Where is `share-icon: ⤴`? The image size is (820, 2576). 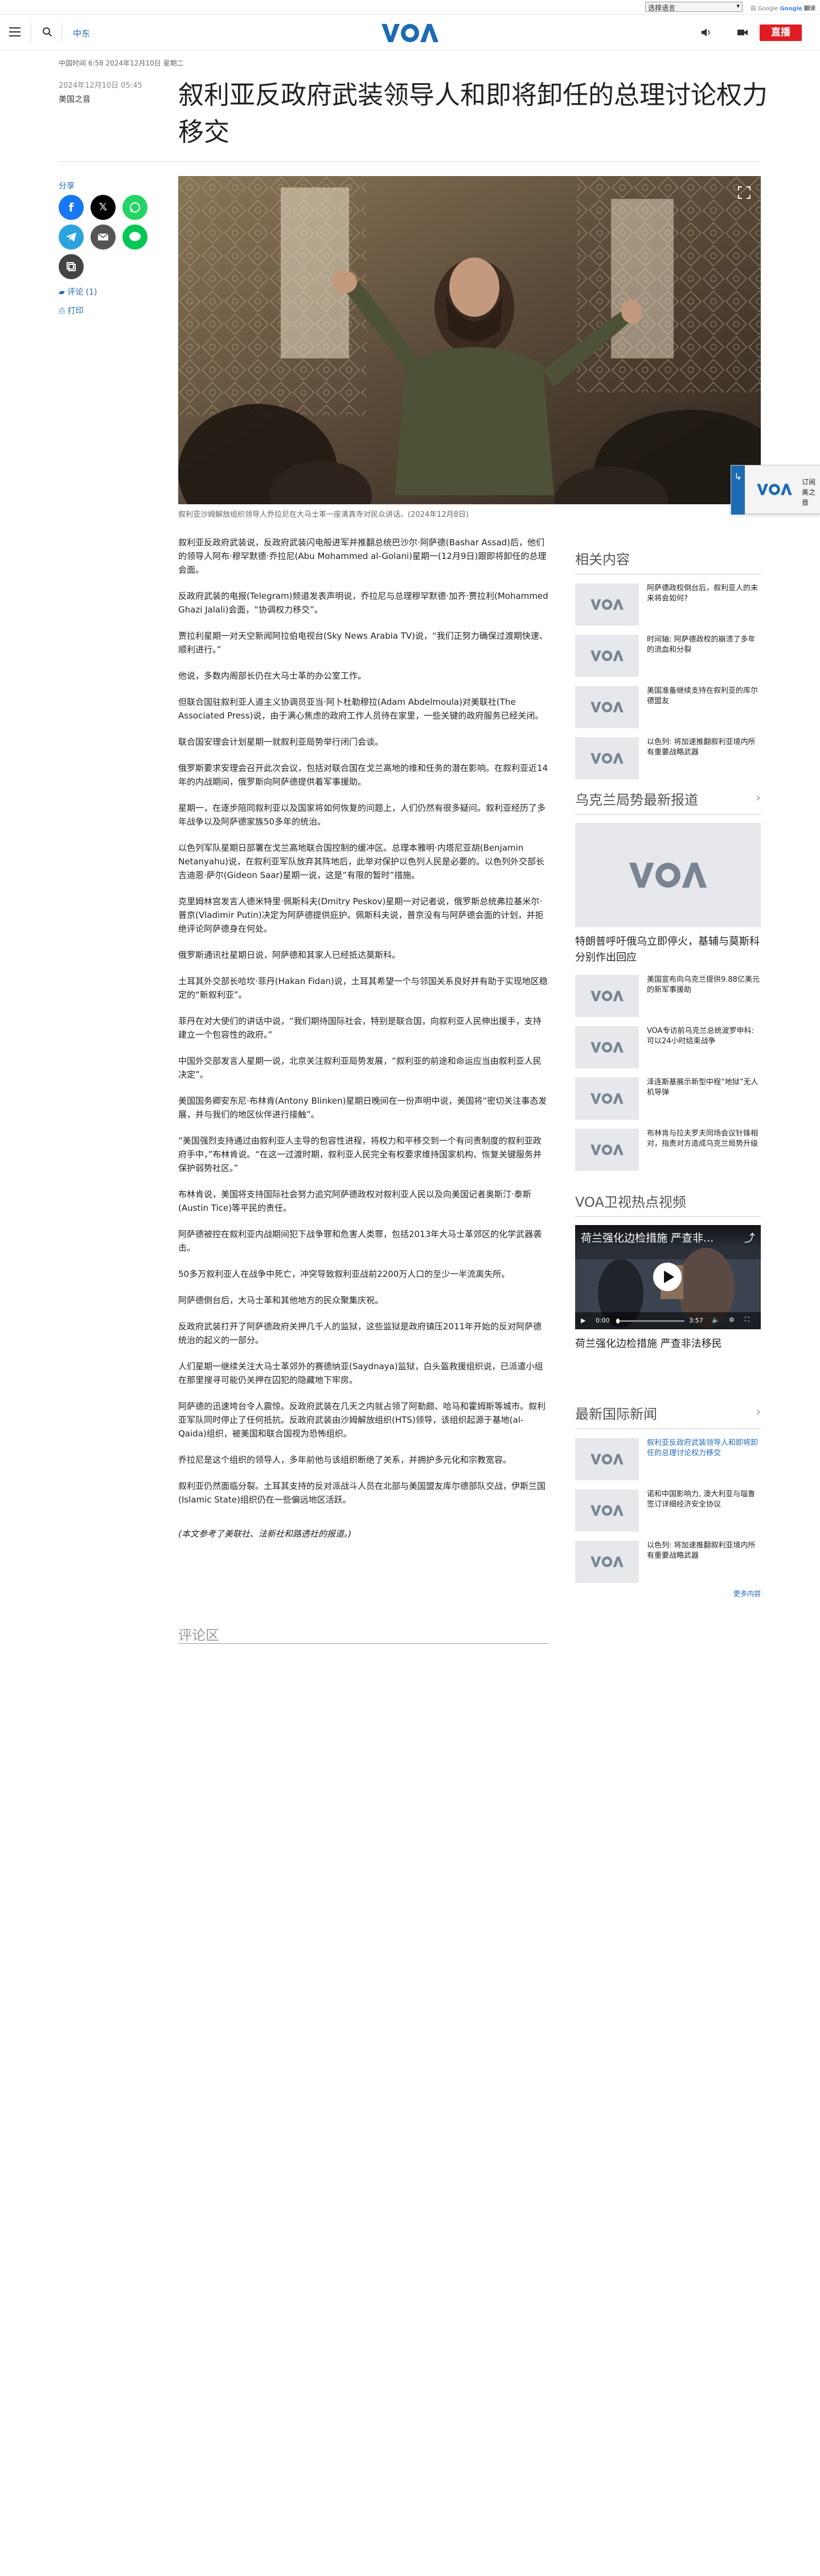 share-icon: ⤴ is located at coordinates (749, 1238).